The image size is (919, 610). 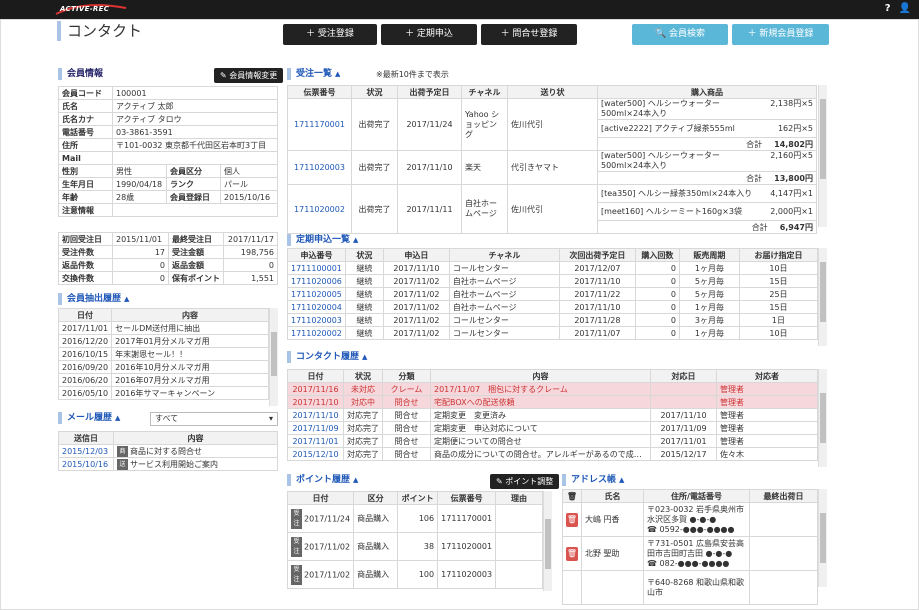 What do you see at coordinates (86, 464) in the screenshot?
I see `mail-date-link: 2015/10/16` at bounding box center [86, 464].